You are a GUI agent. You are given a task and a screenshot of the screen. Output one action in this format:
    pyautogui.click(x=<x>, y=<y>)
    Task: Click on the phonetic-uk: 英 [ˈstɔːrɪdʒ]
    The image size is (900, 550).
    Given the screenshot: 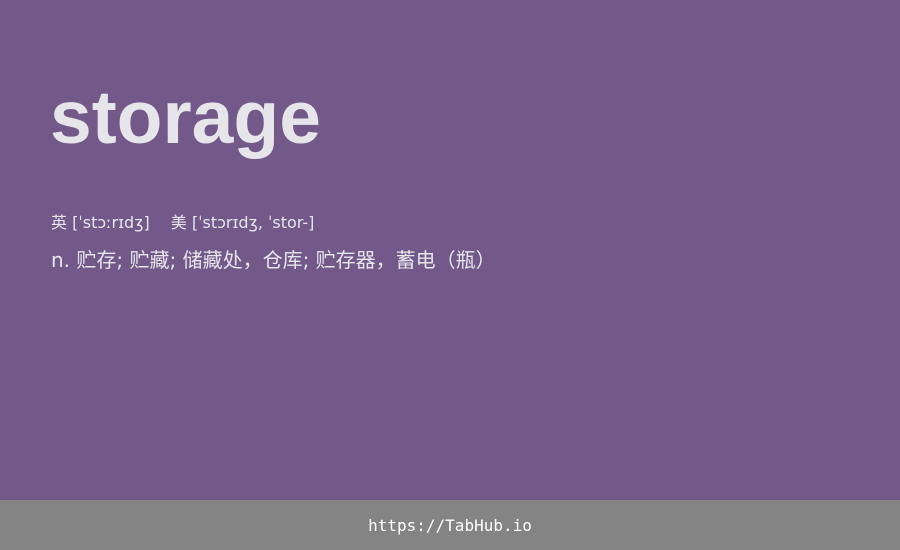 What is the action you would take?
    pyautogui.click(x=100, y=222)
    